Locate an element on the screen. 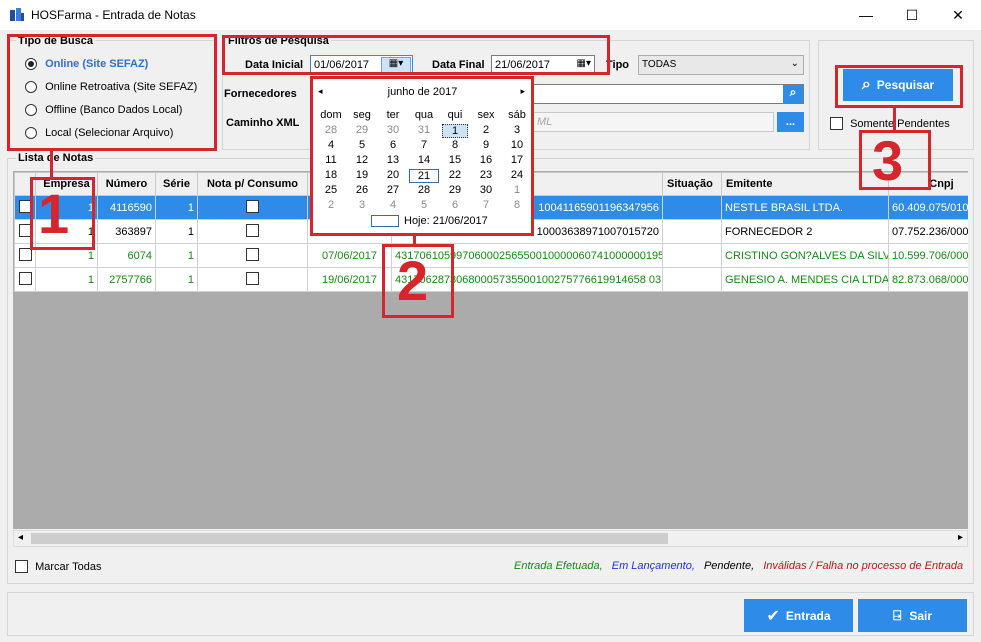 This screenshot has width=981, height=642. sair-button: ⍈ Sair is located at coordinates (912, 615).